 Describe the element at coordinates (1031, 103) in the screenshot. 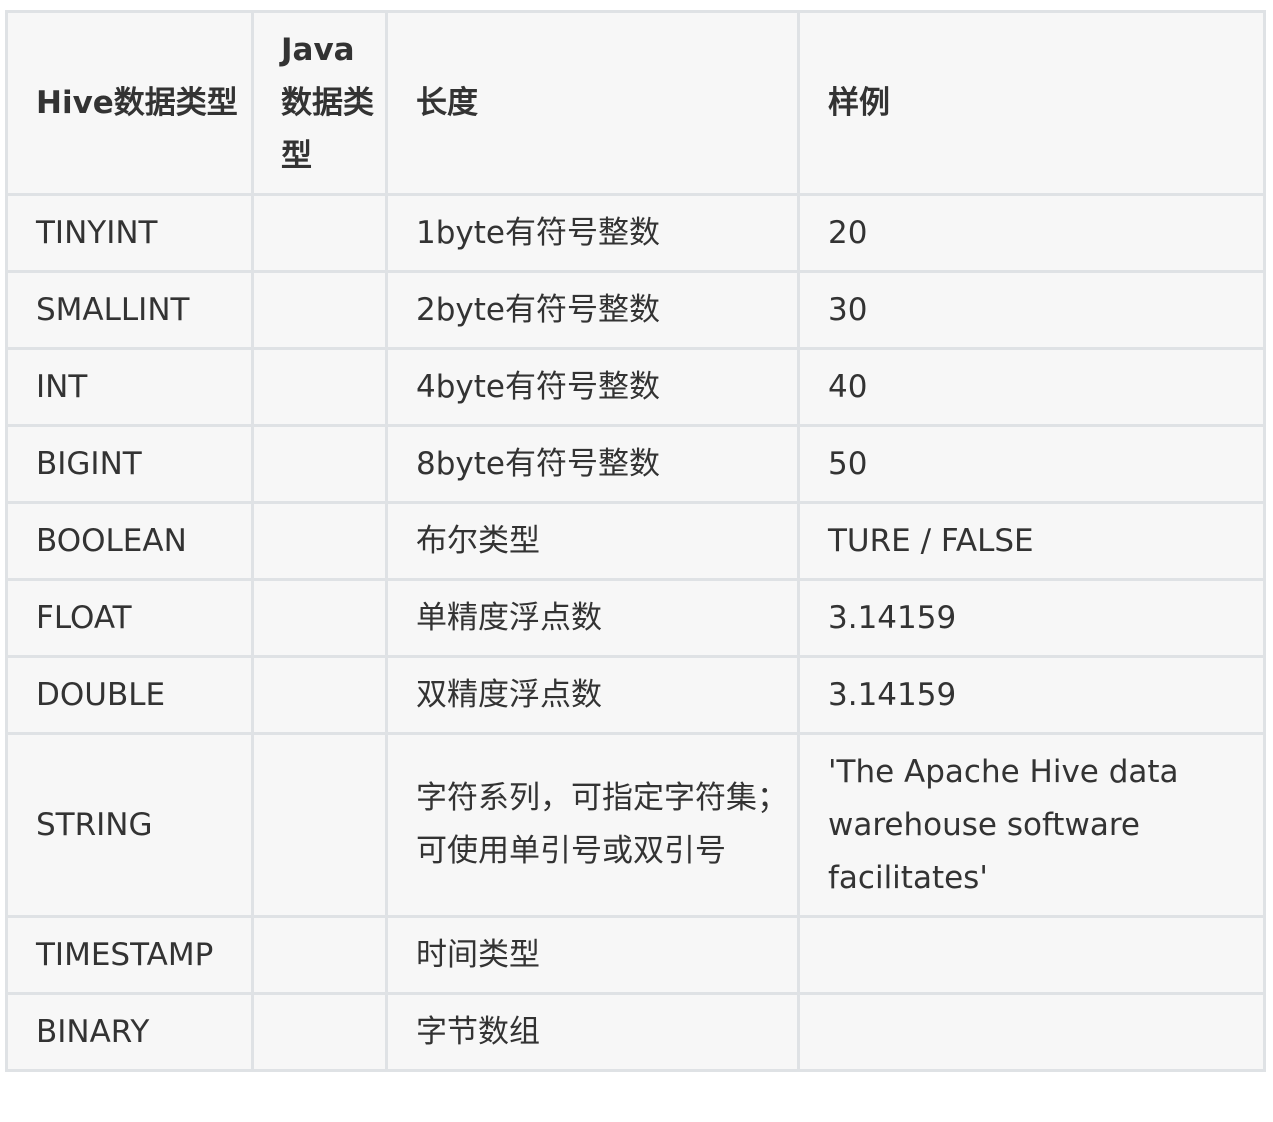

I see `header-example: 样例` at that location.